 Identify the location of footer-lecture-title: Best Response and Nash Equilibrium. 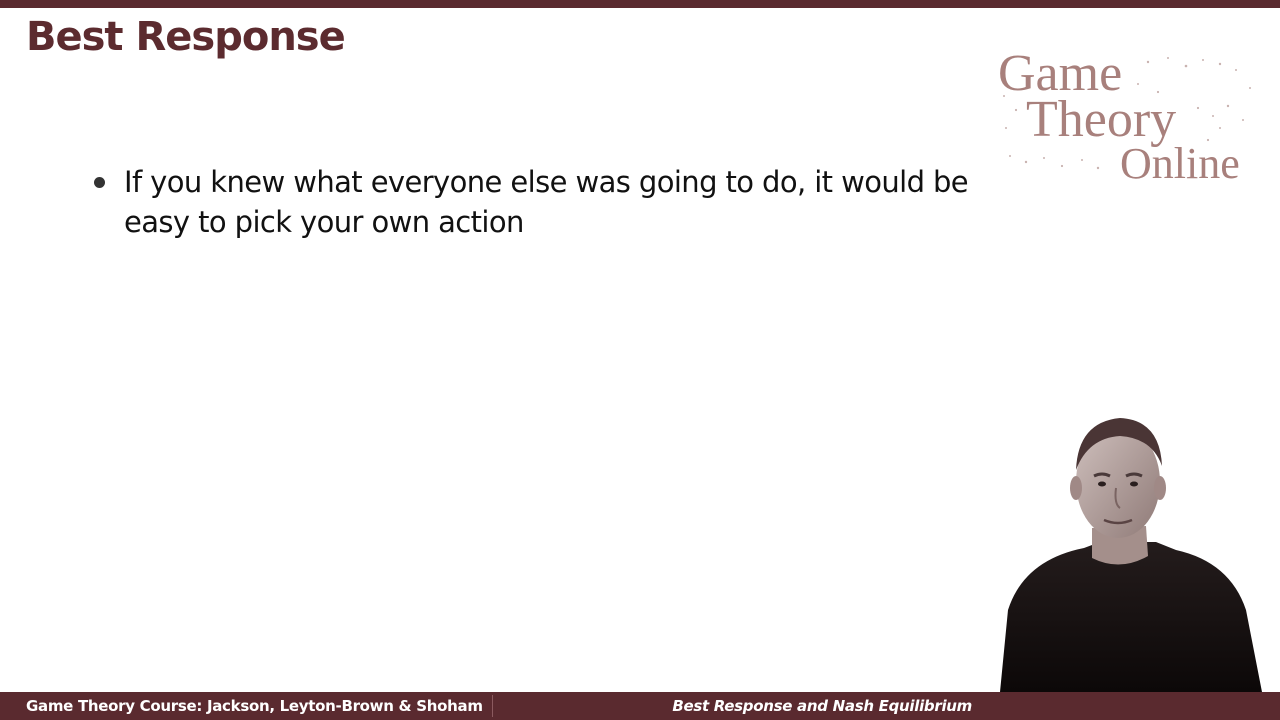
(822, 706).